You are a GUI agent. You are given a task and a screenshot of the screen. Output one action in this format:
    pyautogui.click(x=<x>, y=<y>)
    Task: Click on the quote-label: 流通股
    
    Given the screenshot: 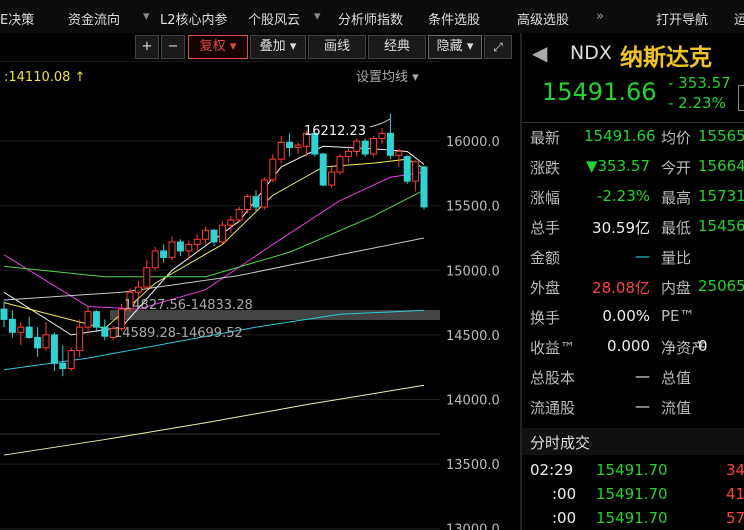 What is the action you would take?
    pyautogui.click(x=553, y=408)
    